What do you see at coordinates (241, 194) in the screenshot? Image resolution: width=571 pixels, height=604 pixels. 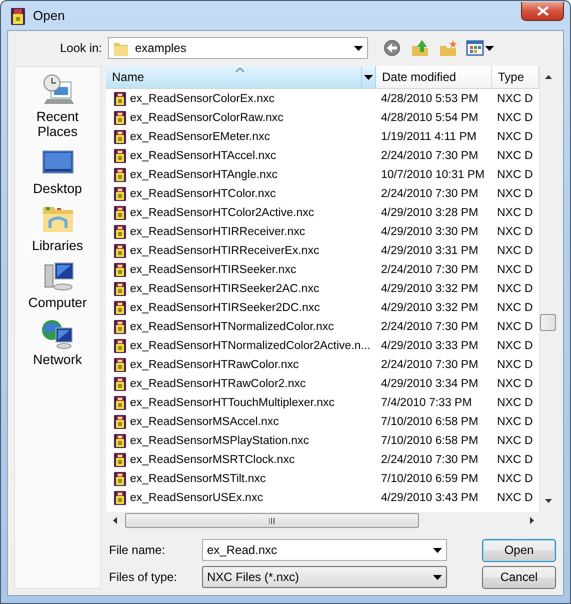 I see `file-name-cell: ex_ReadSensorHTColor.nxc` at bounding box center [241, 194].